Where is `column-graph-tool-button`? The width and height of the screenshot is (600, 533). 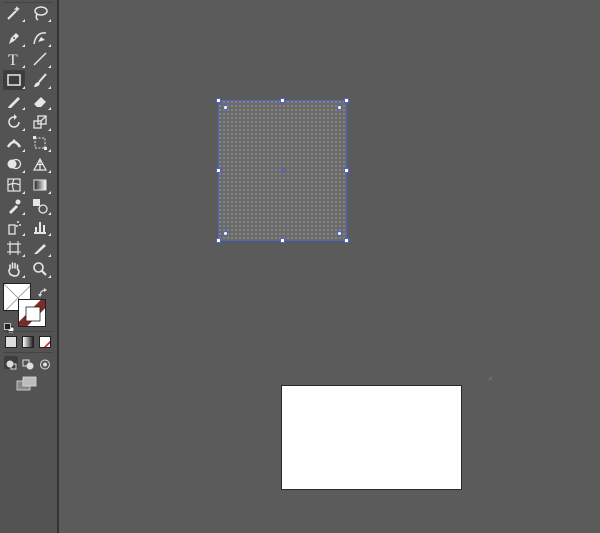 column-graph-tool-button is located at coordinates (40, 227).